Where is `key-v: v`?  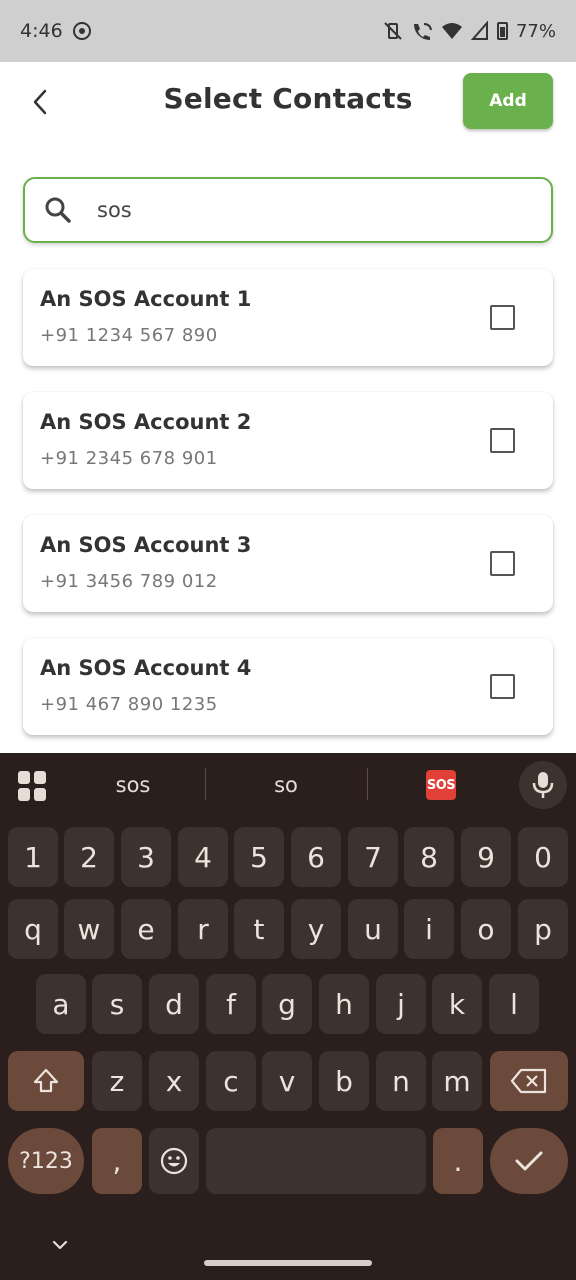
key-v: v is located at coordinates (287, 1081).